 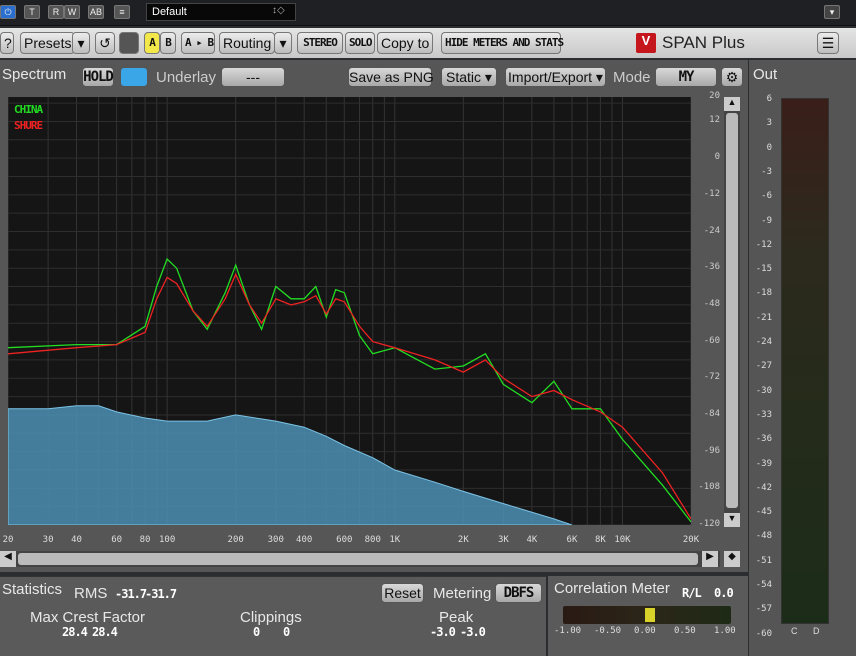 I want to click on meter-tick-label: -33, so click(x=763, y=414).